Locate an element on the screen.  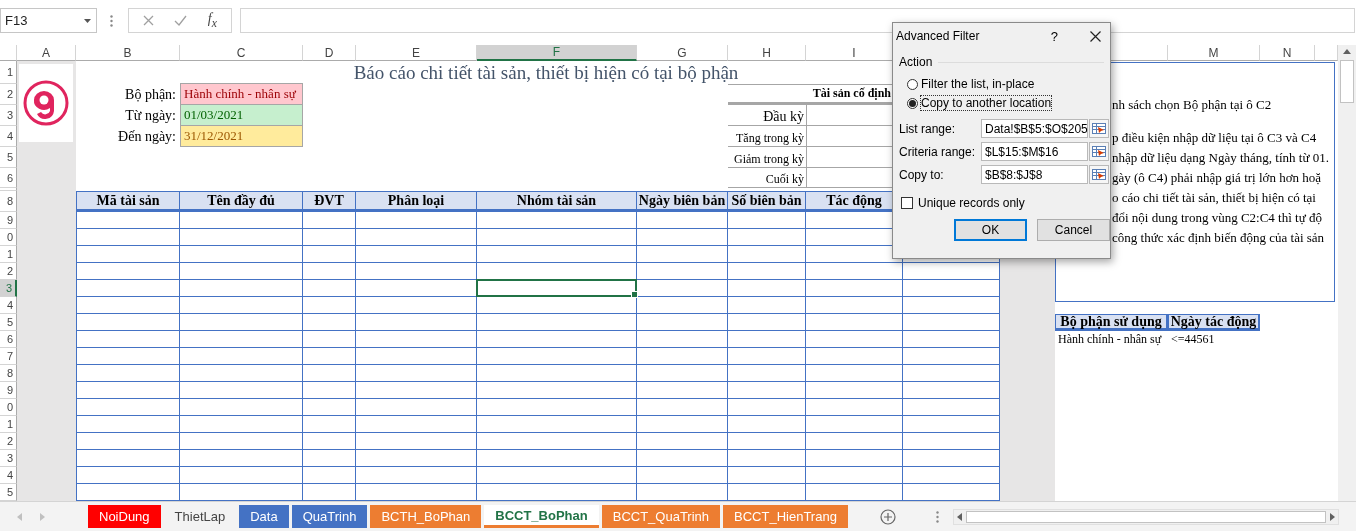
name-box: F13 is located at coordinates (48, 20).